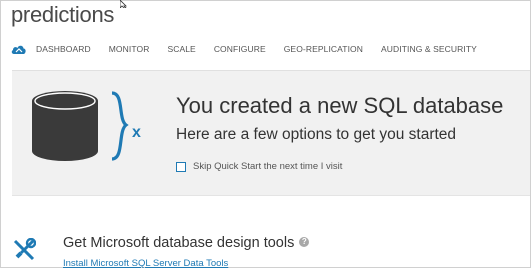  I want to click on mouse-cursor-icon, so click(123, 4).